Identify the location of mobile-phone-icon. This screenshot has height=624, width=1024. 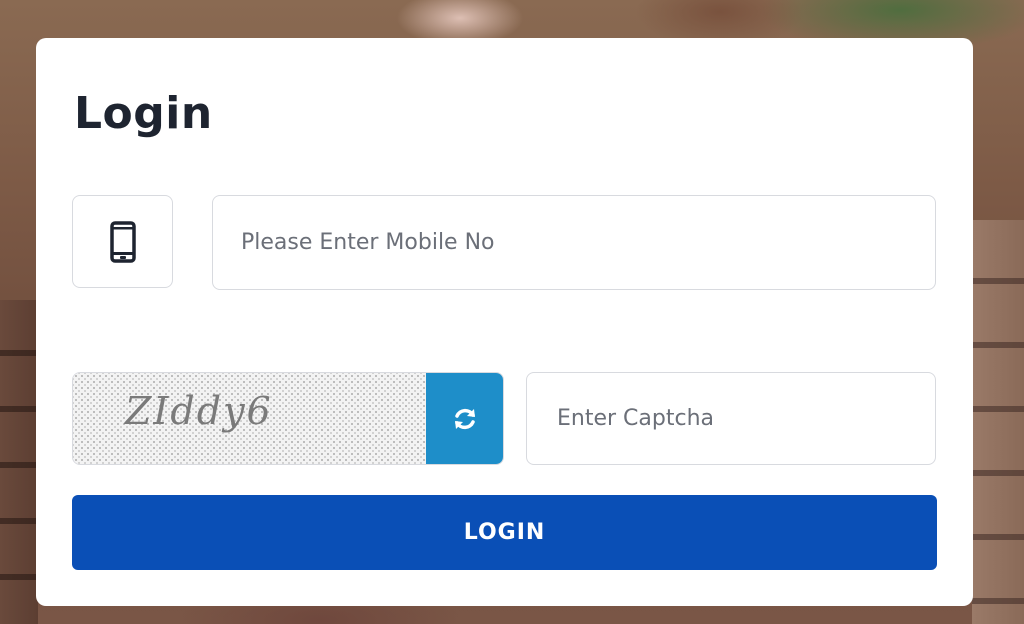
(122, 241).